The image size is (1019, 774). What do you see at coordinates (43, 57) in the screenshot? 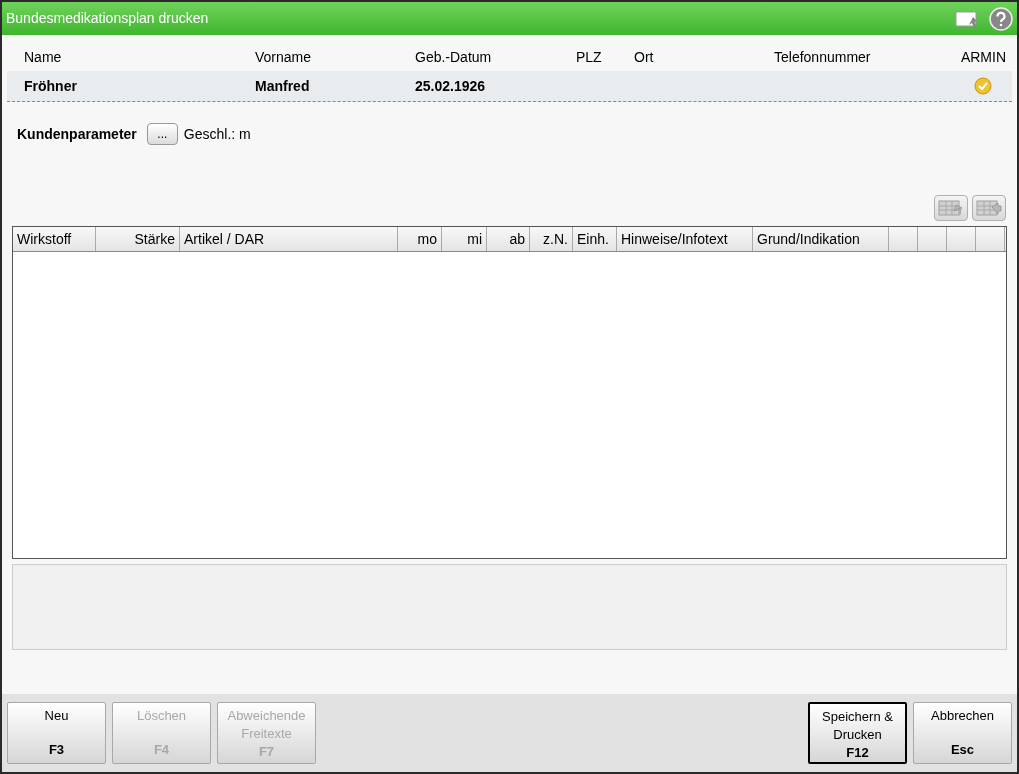
I see `column-label: Name` at bounding box center [43, 57].